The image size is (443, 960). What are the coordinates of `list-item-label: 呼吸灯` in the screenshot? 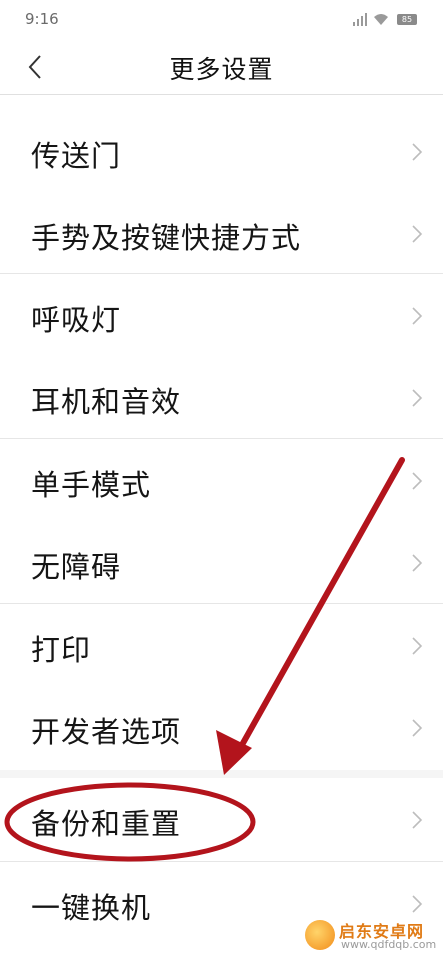 It's located at (76, 320).